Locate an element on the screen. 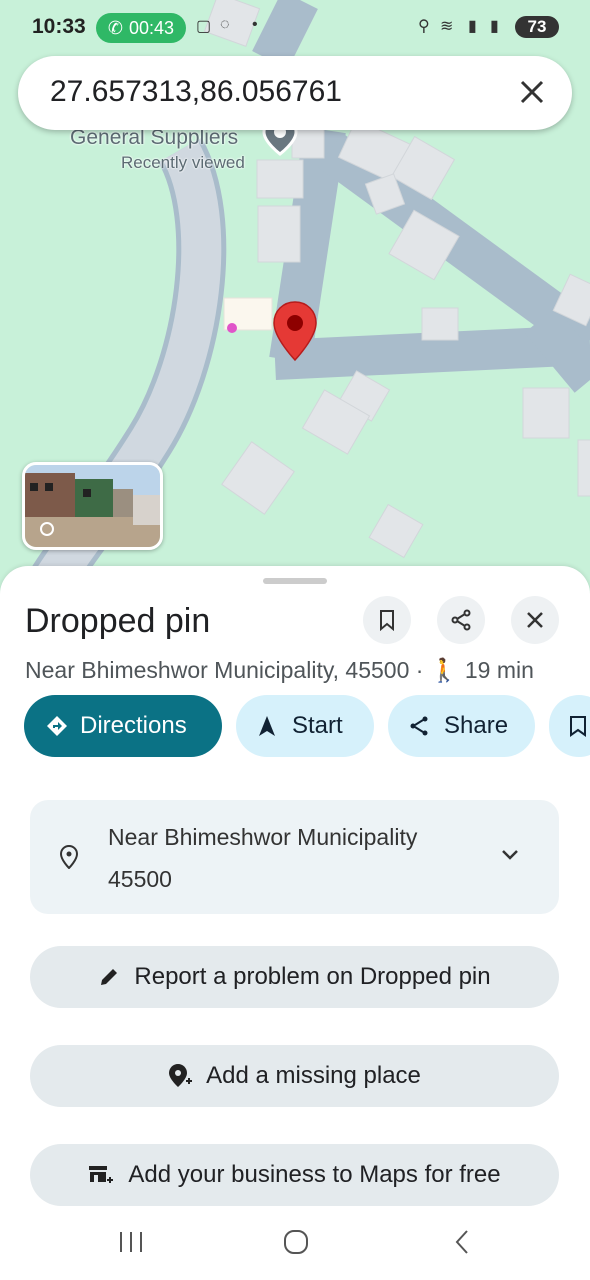 The width and height of the screenshot is (590, 1280). search-bar: 27.657313,86.056761 is located at coordinates (295, 93).